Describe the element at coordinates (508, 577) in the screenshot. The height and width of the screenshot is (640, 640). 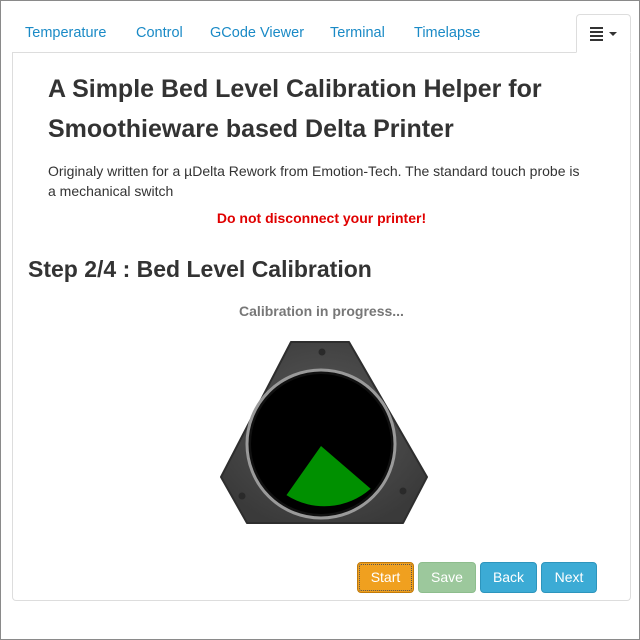
I see `back-button: Back` at that location.